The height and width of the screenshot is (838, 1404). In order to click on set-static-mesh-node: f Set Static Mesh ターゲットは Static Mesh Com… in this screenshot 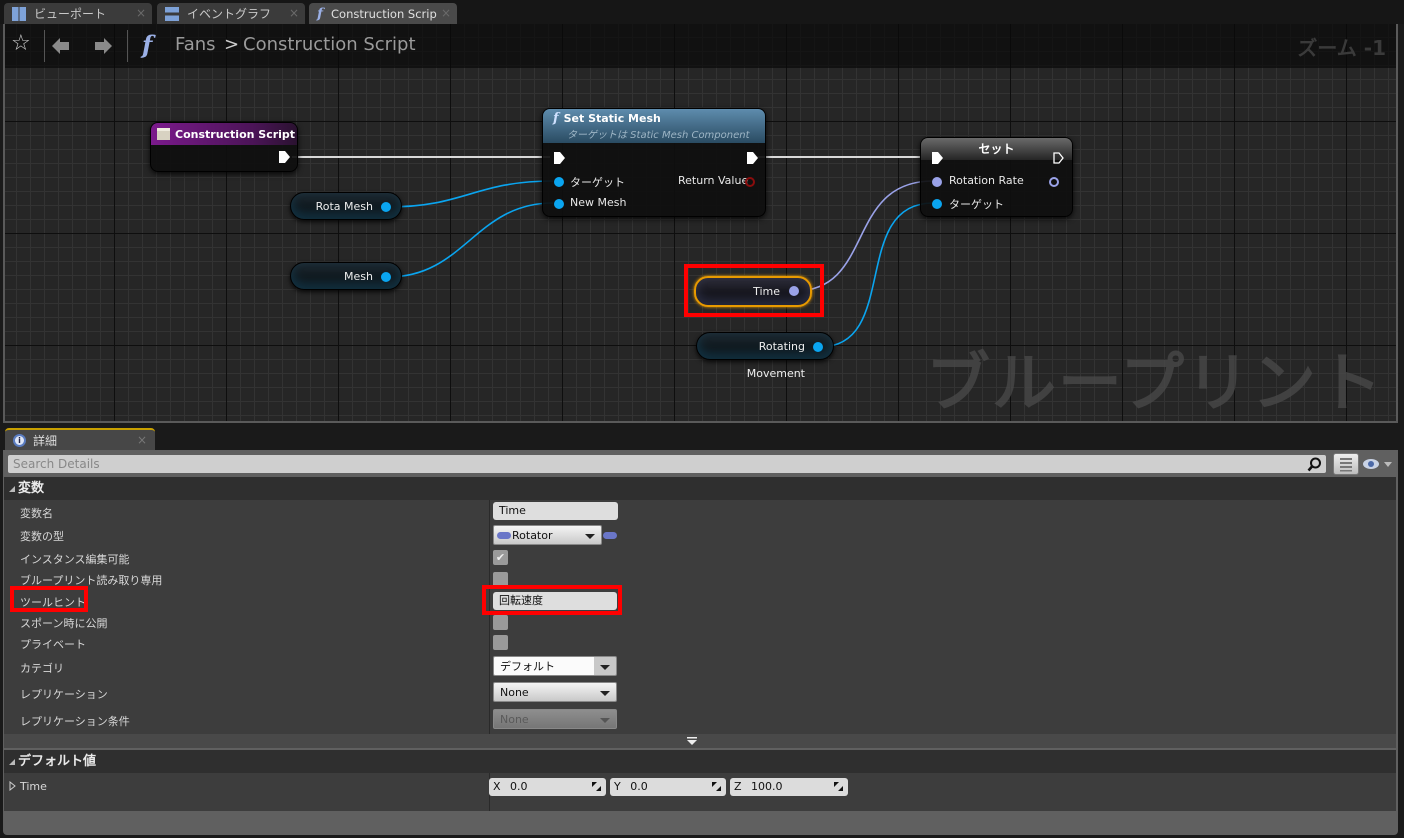, I will do `click(654, 162)`.